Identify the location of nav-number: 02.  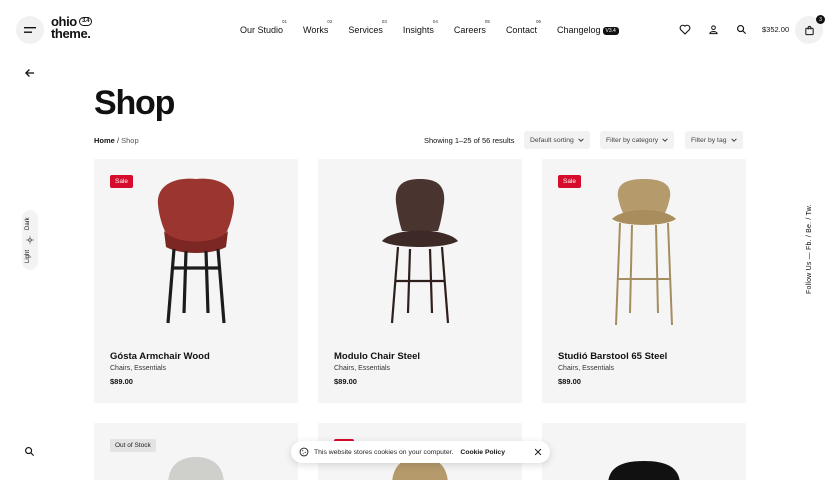
(330, 21).